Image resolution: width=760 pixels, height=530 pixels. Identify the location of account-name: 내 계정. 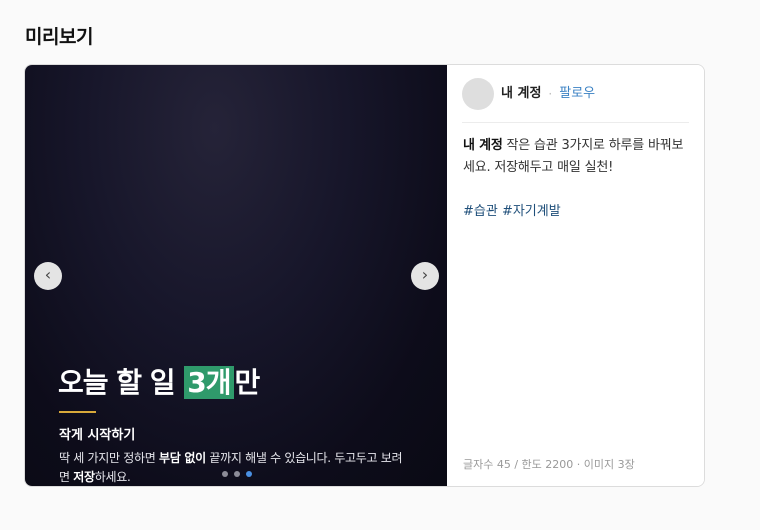
(521, 94).